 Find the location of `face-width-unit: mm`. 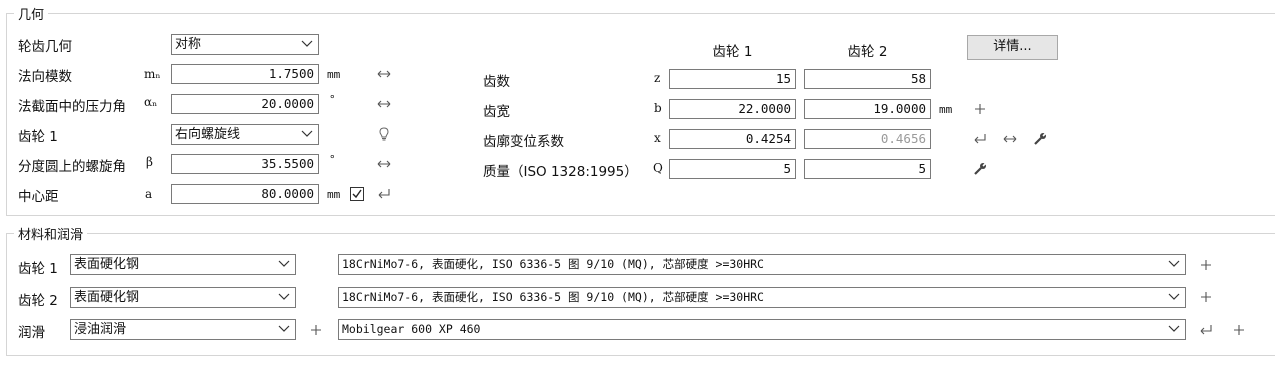

face-width-unit: mm is located at coordinates (946, 109).